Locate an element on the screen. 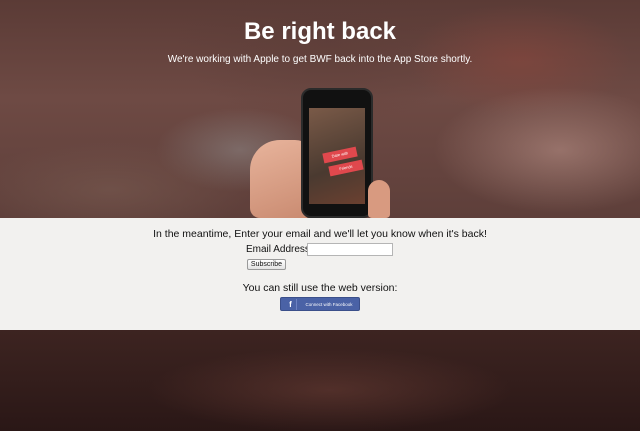  page-title: Be right back is located at coordinates (320, 31).